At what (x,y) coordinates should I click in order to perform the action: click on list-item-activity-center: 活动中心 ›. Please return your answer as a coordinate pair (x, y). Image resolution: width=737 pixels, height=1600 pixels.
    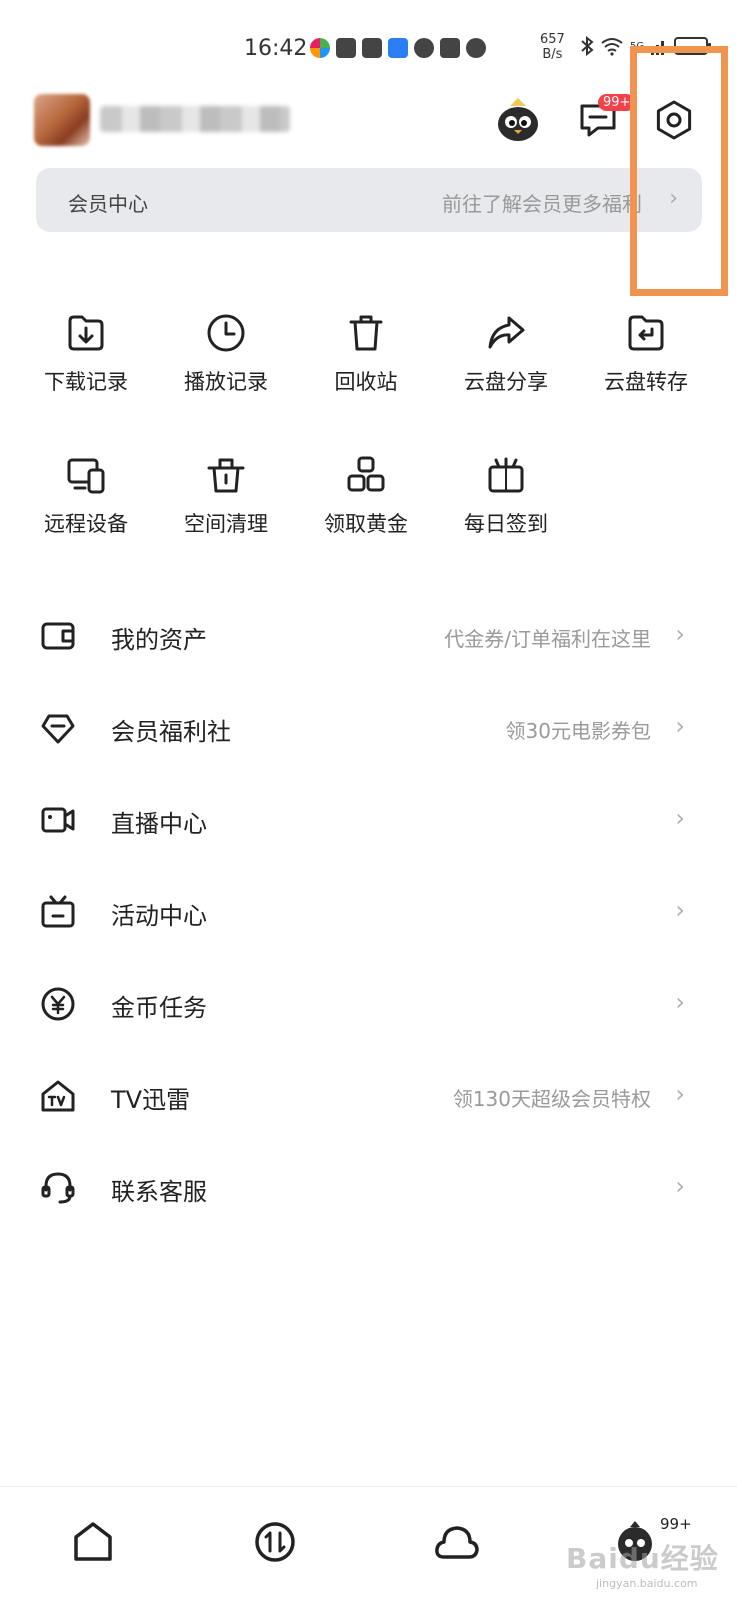
    Looking at the image, I should click on (368, 912).